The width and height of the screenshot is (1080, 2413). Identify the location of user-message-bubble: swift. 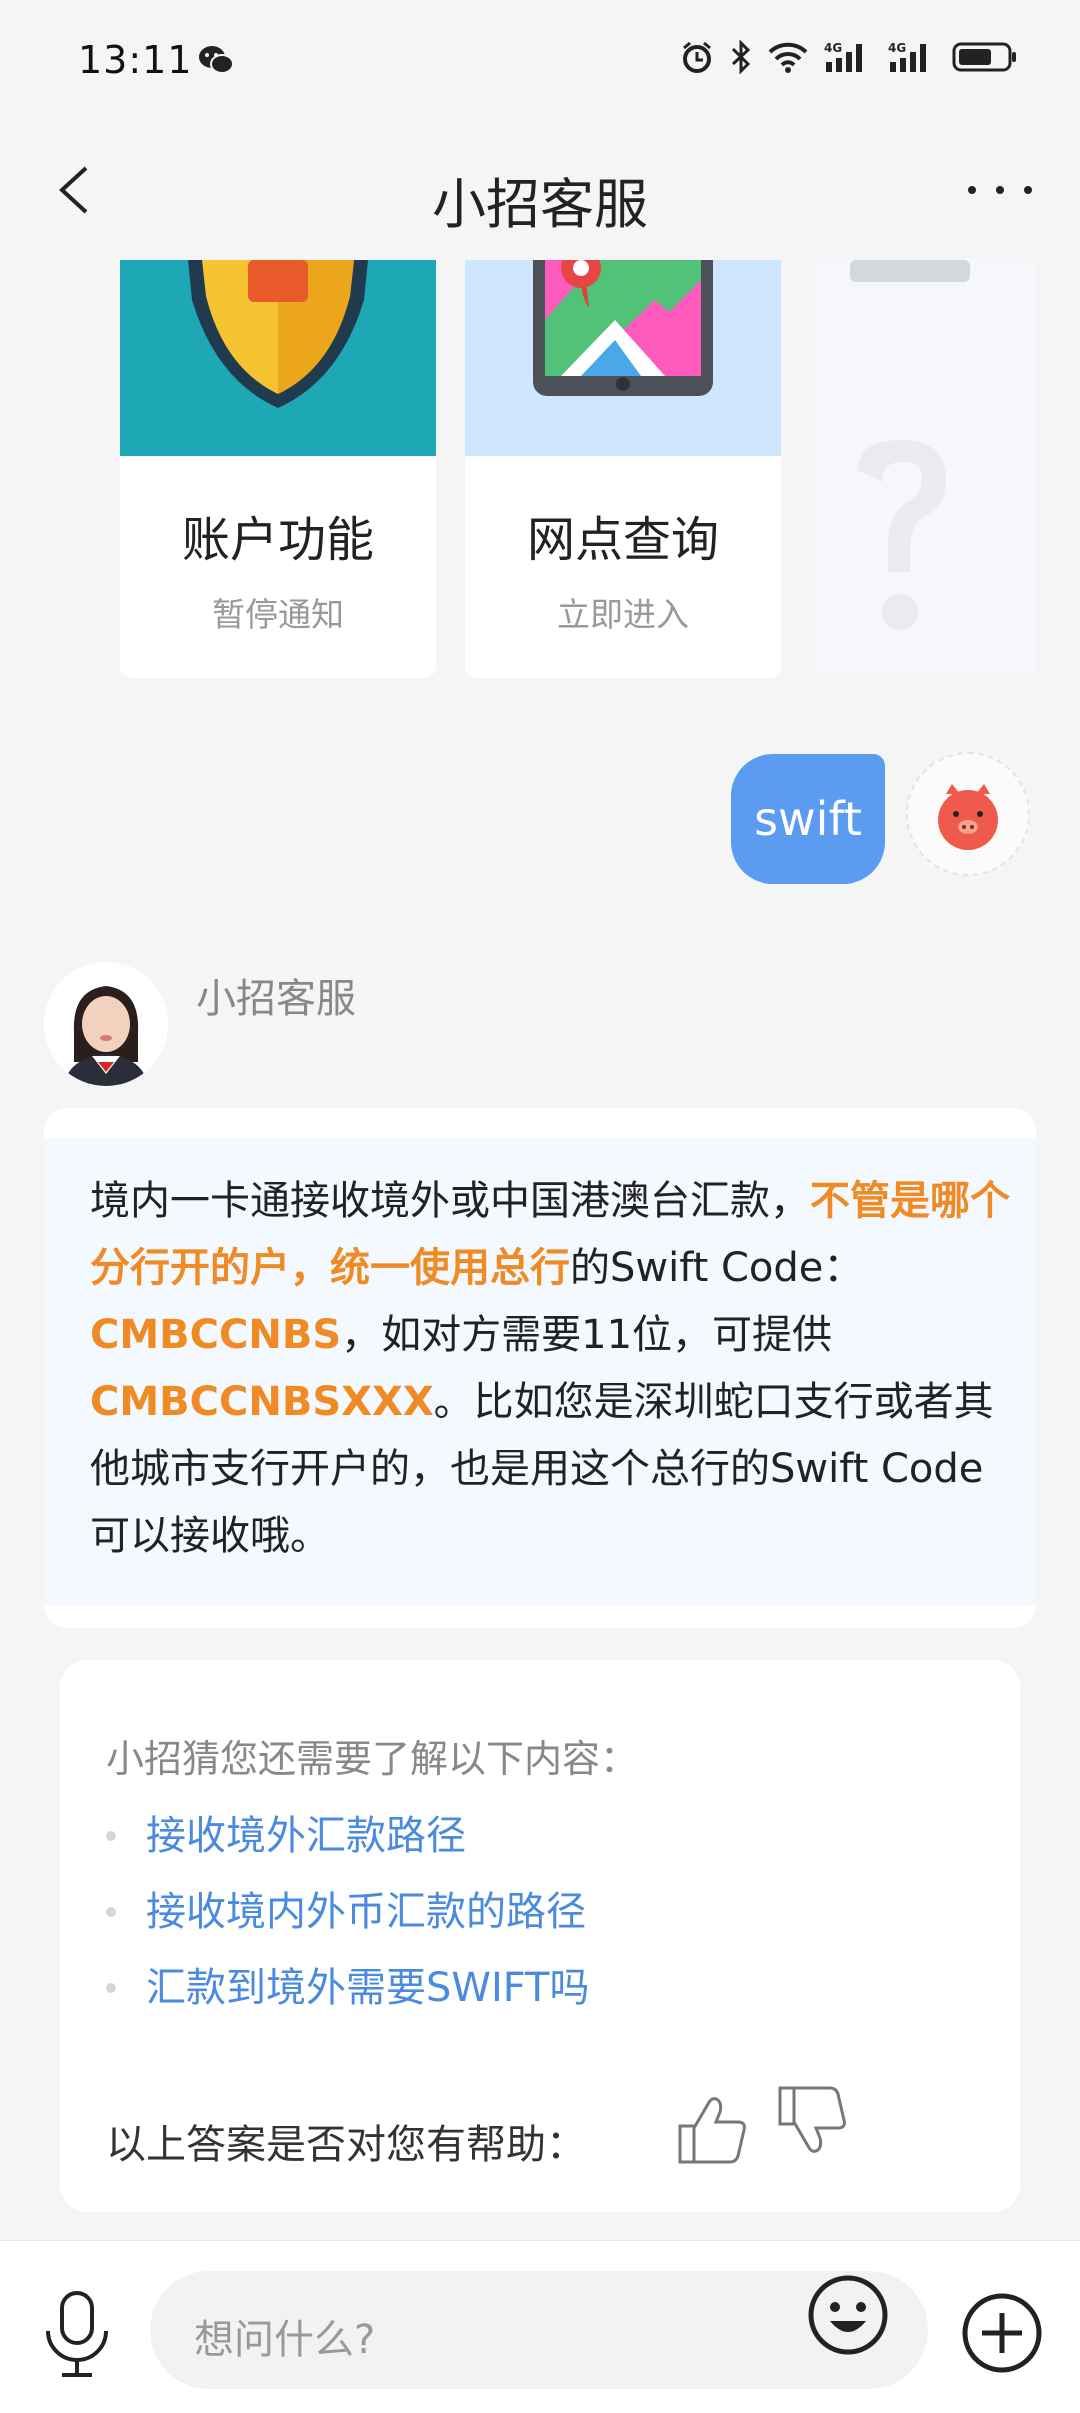
(808, 819).